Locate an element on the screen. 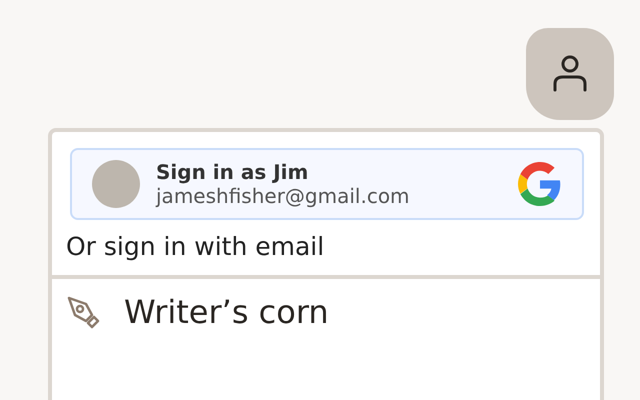 This screenshot has width=640, height=400. user-icon is located at coordinates (570, 74).